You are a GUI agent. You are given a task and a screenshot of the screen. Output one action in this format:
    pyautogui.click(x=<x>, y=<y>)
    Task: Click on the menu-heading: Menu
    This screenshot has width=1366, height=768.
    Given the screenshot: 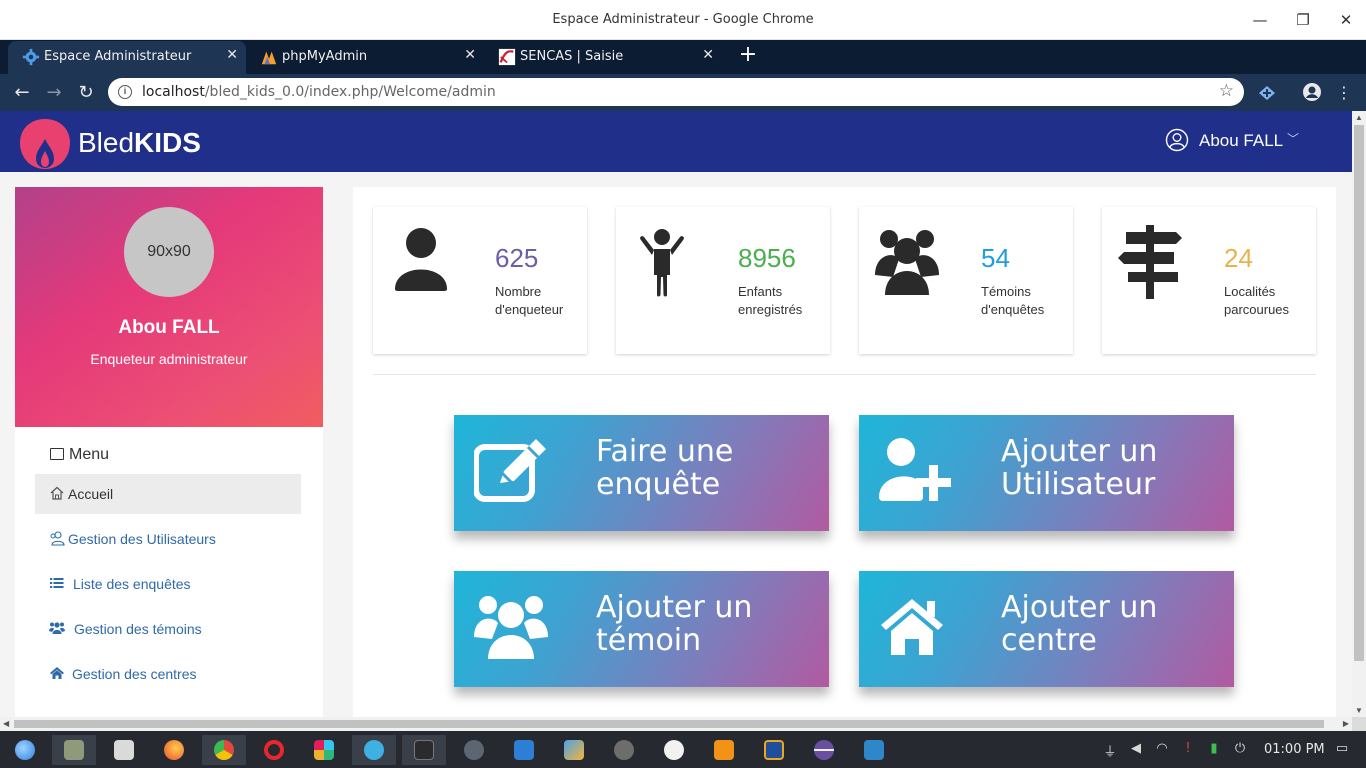 What is the action you would take?
    pyautogui.click(x=79, y=455)
    